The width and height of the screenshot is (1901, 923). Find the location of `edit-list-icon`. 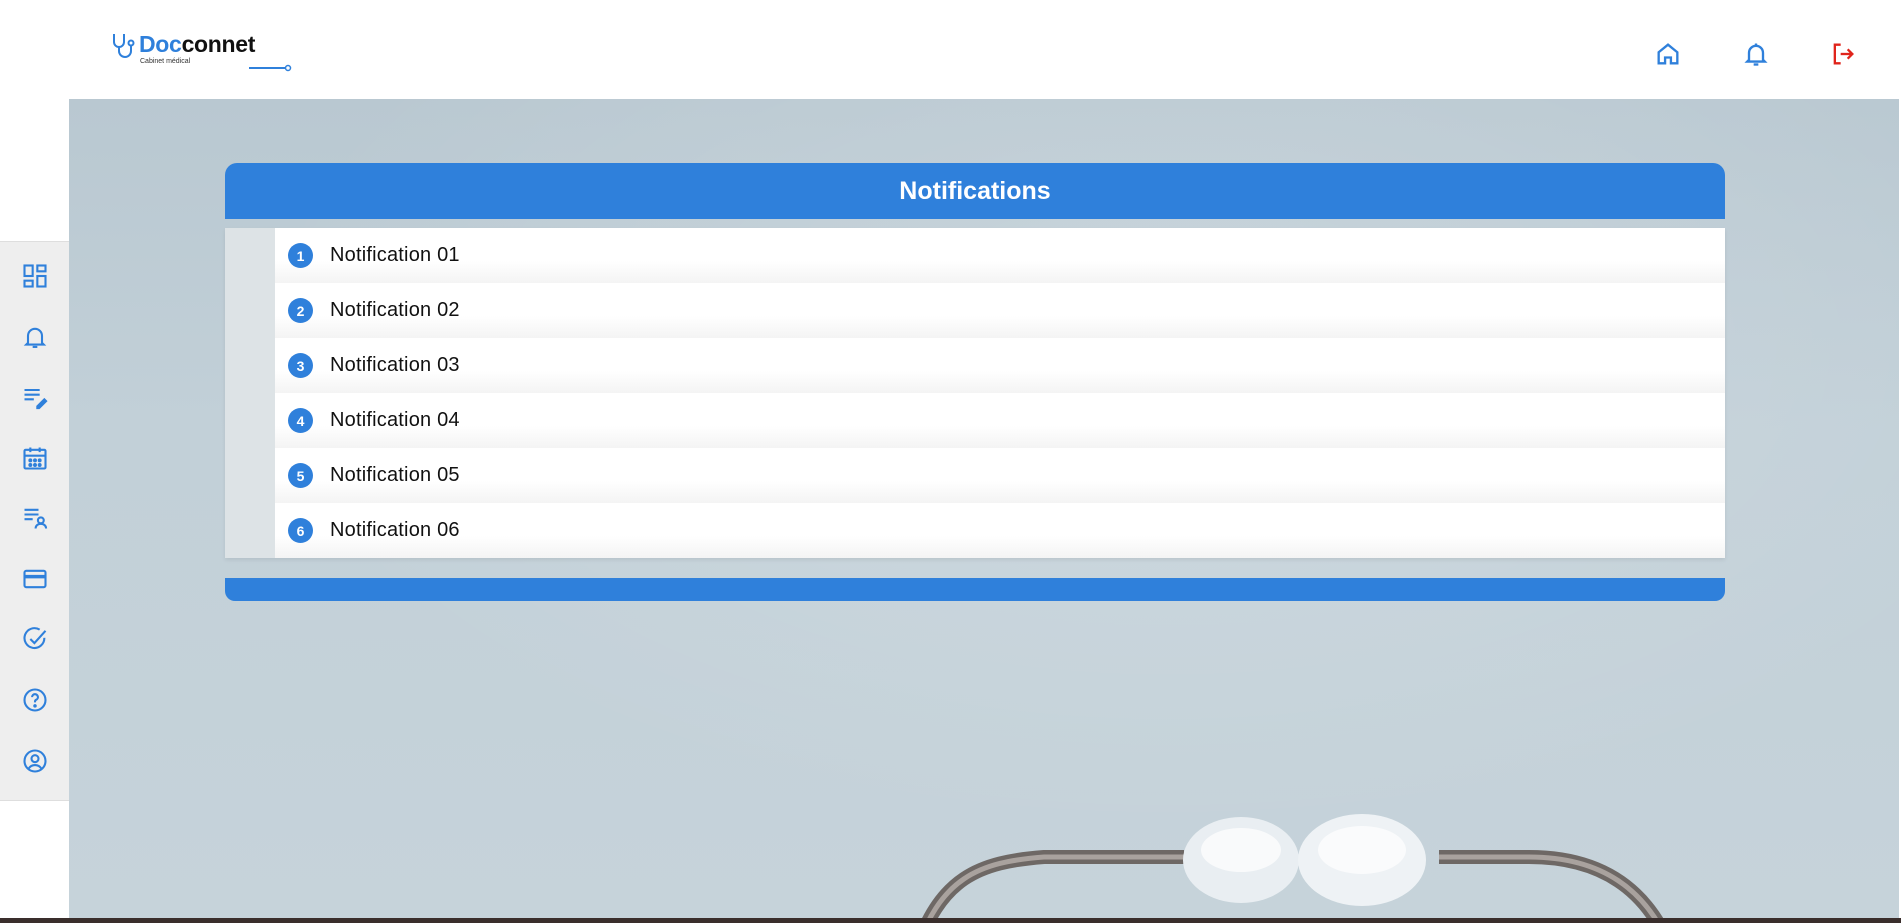

edit-list-icon is located at coordinates (36, 399).